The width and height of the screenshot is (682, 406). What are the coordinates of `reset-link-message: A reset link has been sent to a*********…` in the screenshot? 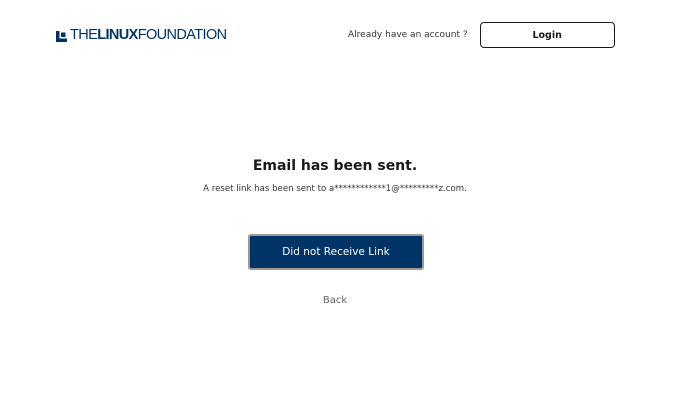 It's located at (335, 189).